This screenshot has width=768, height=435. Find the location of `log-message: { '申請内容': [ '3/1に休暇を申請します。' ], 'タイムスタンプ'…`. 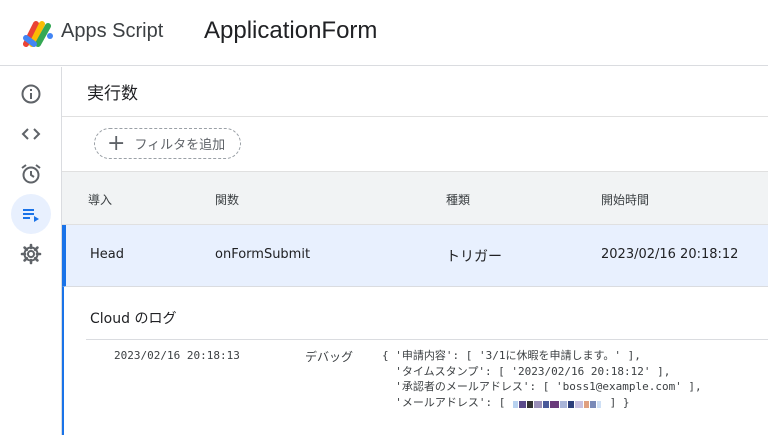

log-message: { '申請内容': [ '3/1に休暇を申請します。' ], 'タイムスタンプ'… is located at coordinates (542, 379).